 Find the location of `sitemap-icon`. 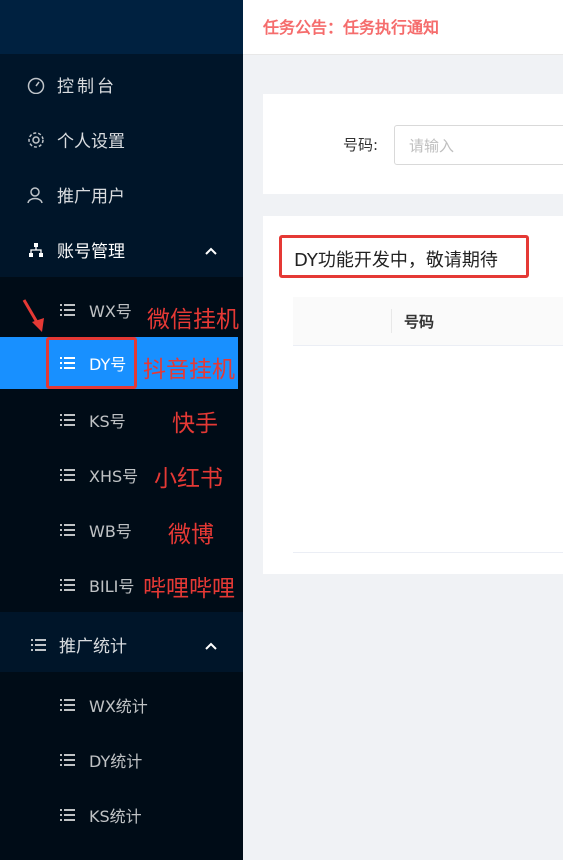

sitemap-icon is located at coordinates (36, 250).